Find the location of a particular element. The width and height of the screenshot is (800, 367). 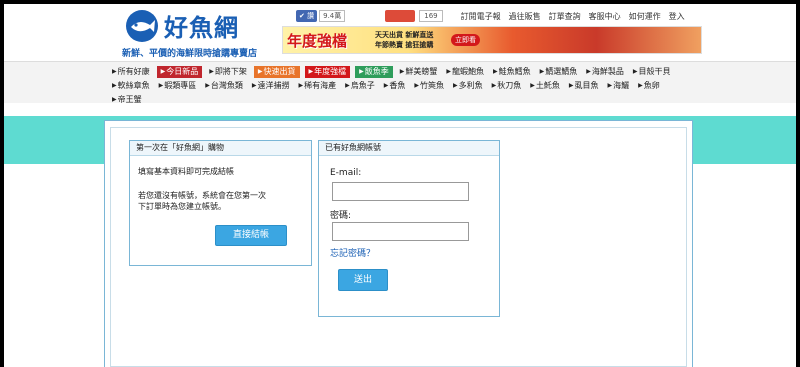

facebook-like-button: ✔ 讚 is located at coordinates (307, 16).